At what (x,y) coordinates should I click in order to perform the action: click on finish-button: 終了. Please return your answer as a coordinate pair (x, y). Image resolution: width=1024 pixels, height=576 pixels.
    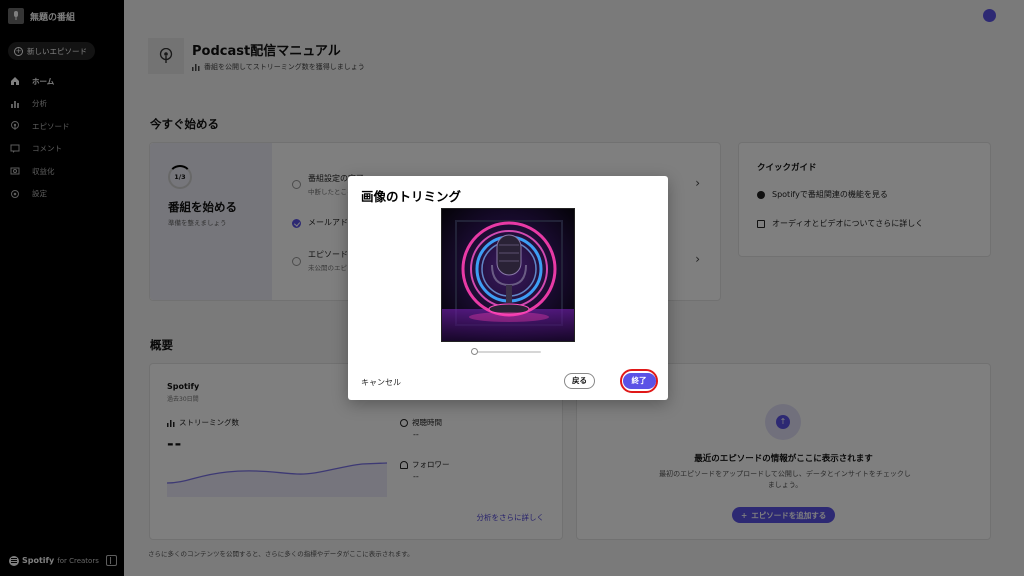
    Looking at the image, I should click on (639, 381).